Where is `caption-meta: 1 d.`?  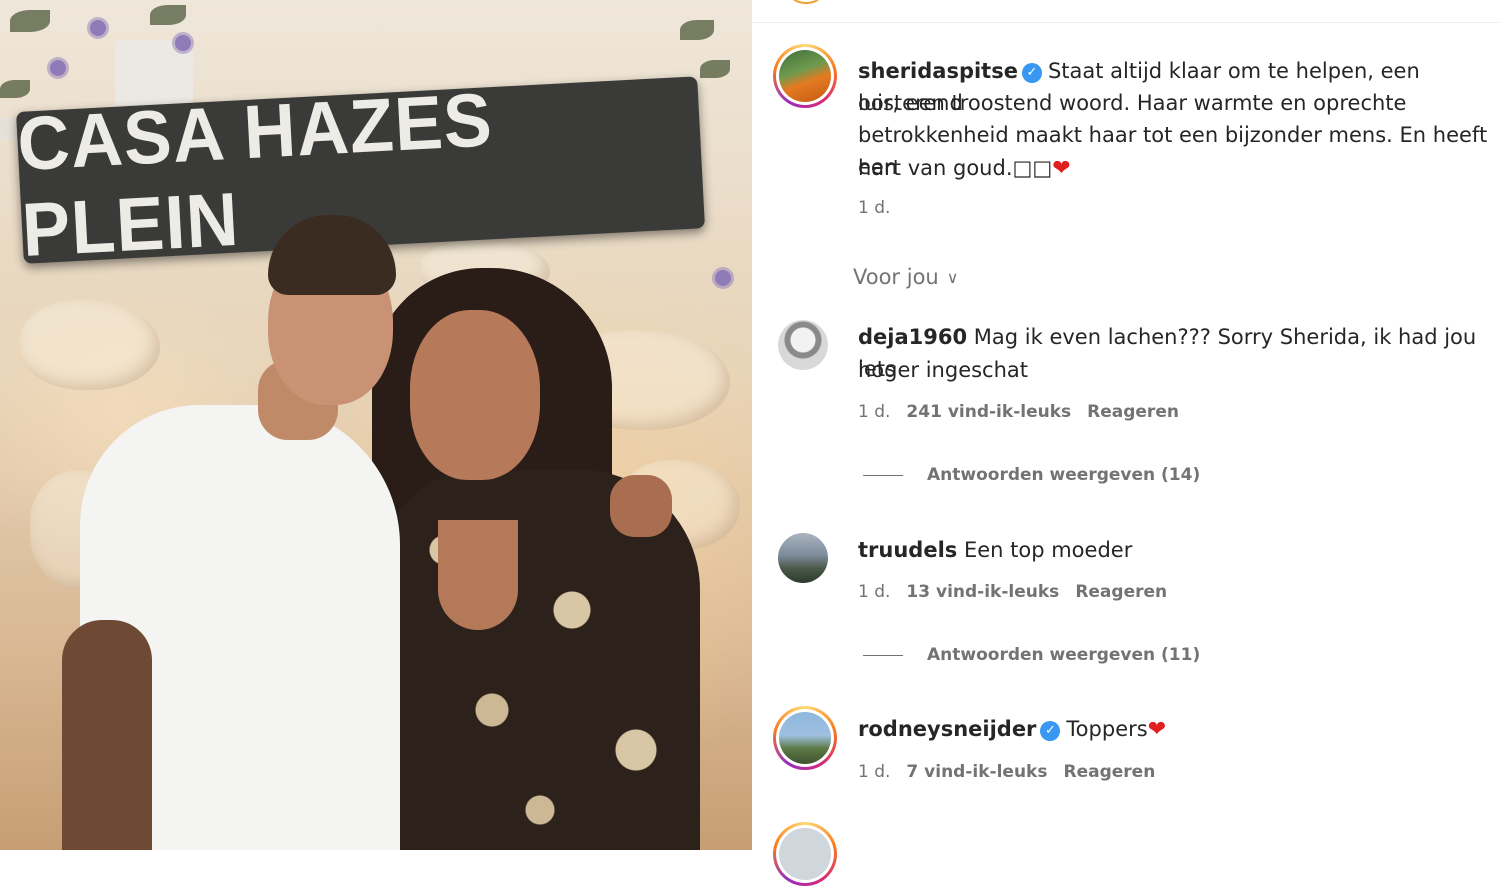
caption-meta: 1 d. is located at coordinates (882, 208).